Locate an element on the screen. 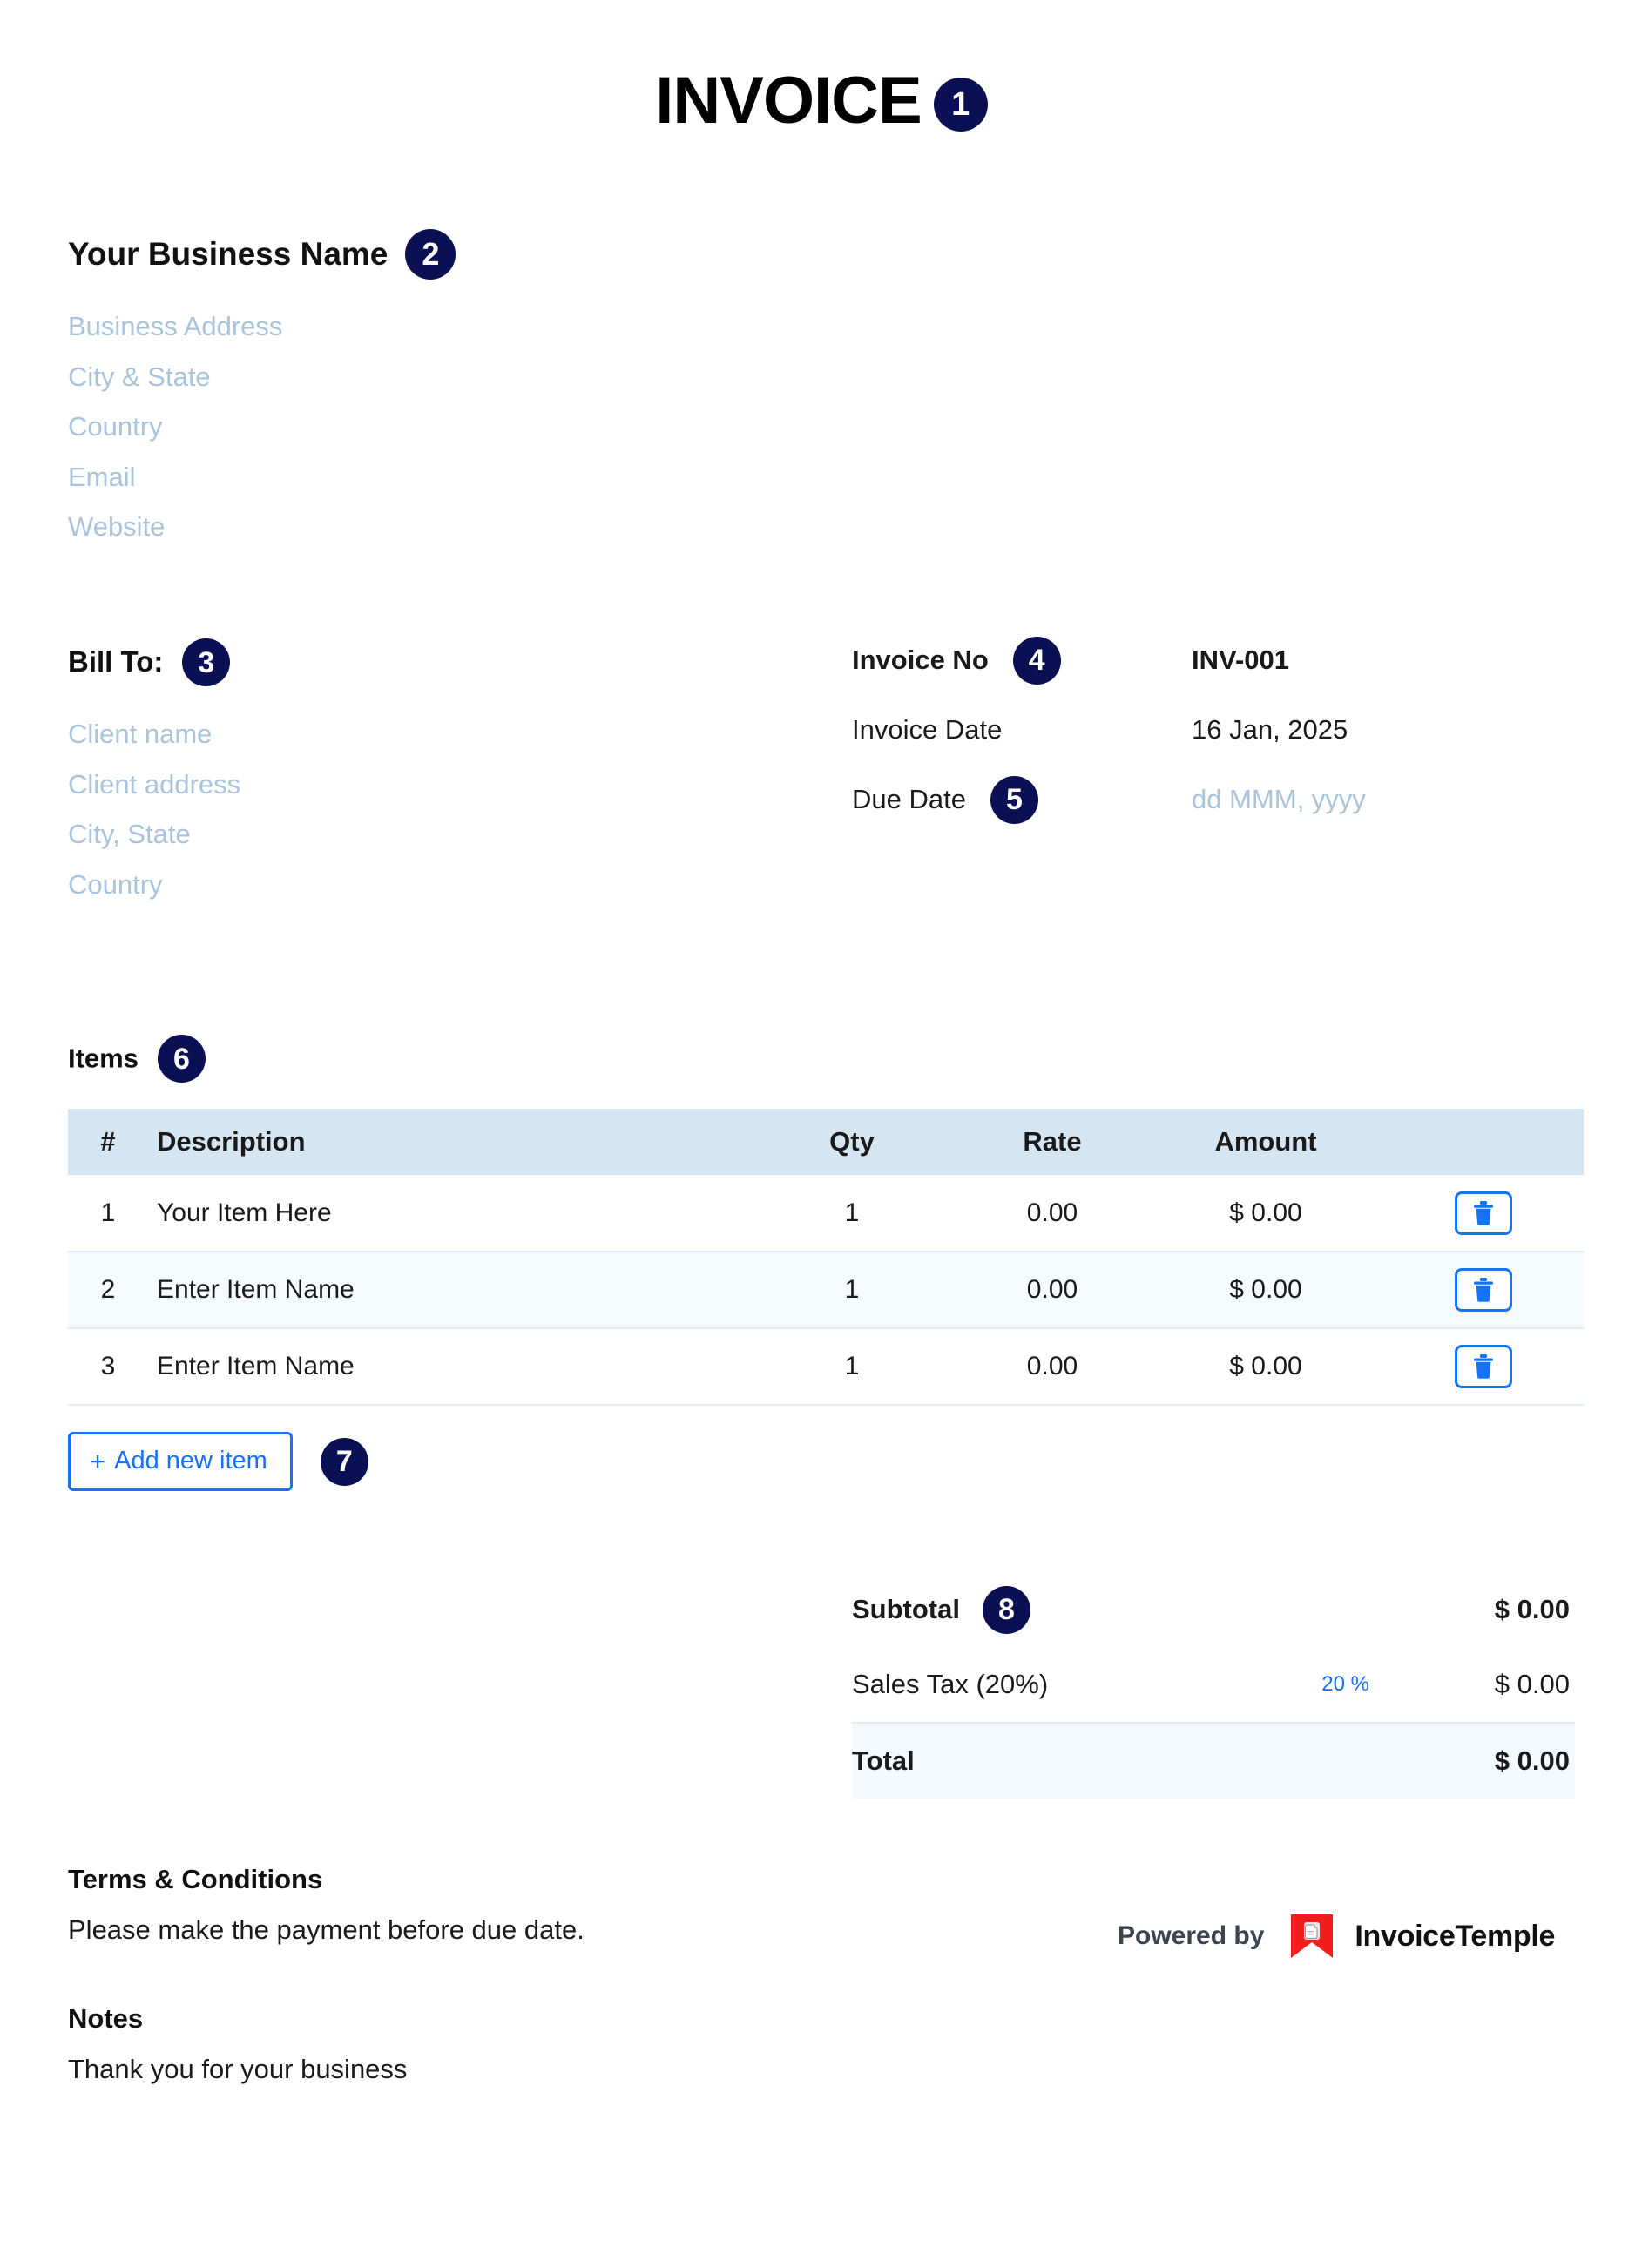  items-heading-row: Items 6 is located at coordinates (821, 1059).